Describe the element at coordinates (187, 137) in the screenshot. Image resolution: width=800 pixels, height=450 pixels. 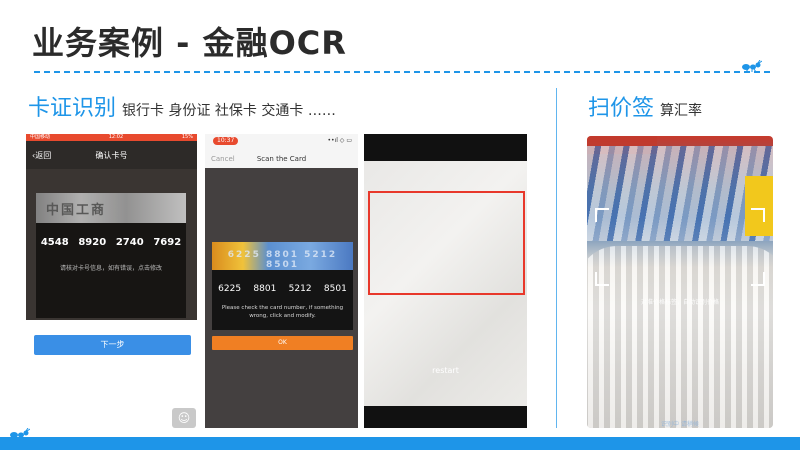
I see `battery-label: 15%` at that location.